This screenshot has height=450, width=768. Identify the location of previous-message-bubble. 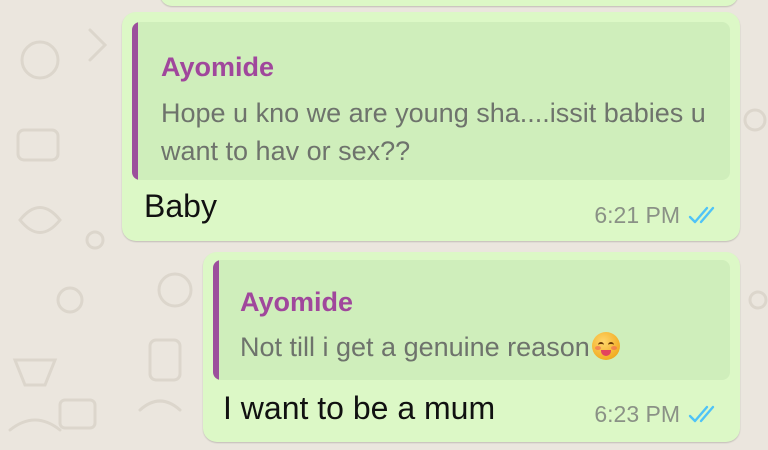
(449, 3).